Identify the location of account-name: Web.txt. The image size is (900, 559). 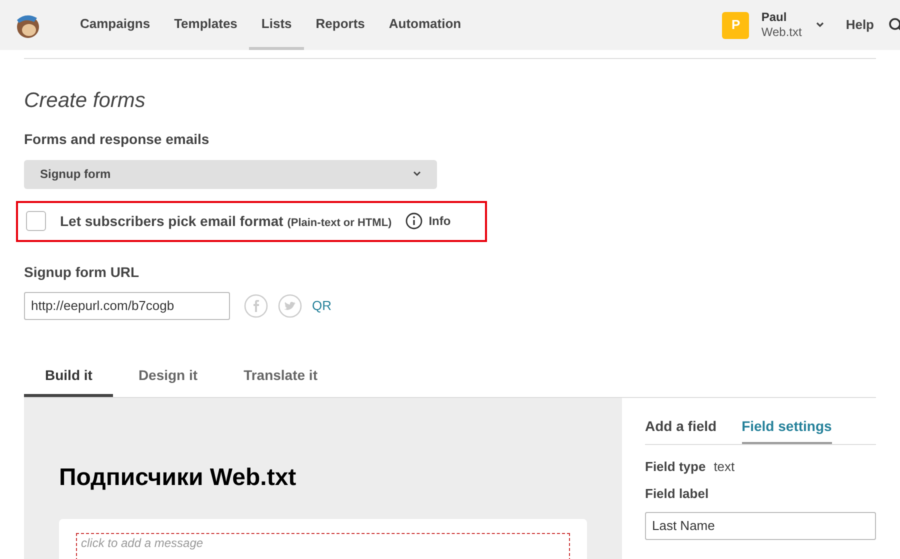
(781, 32).